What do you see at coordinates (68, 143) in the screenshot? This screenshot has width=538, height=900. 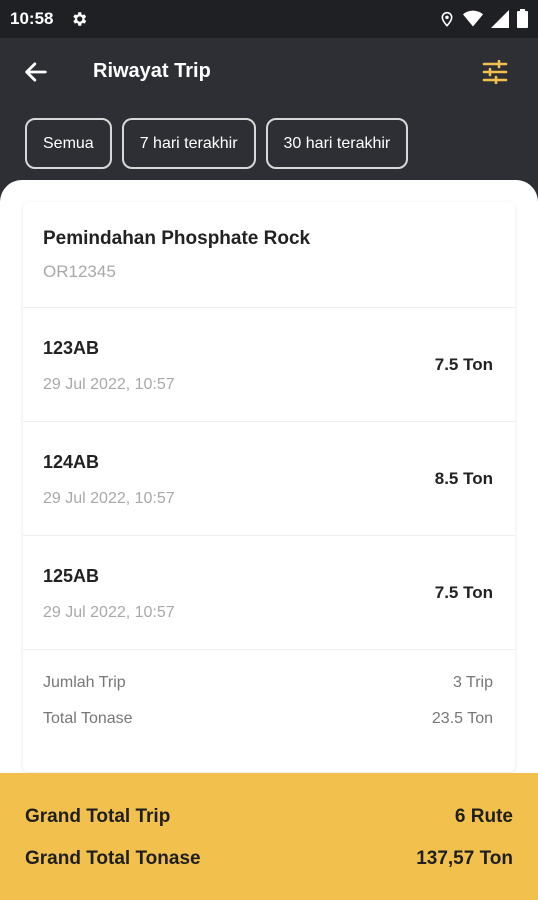 I see `filter-chip-all: Semua` at bounding box center [68, 143].